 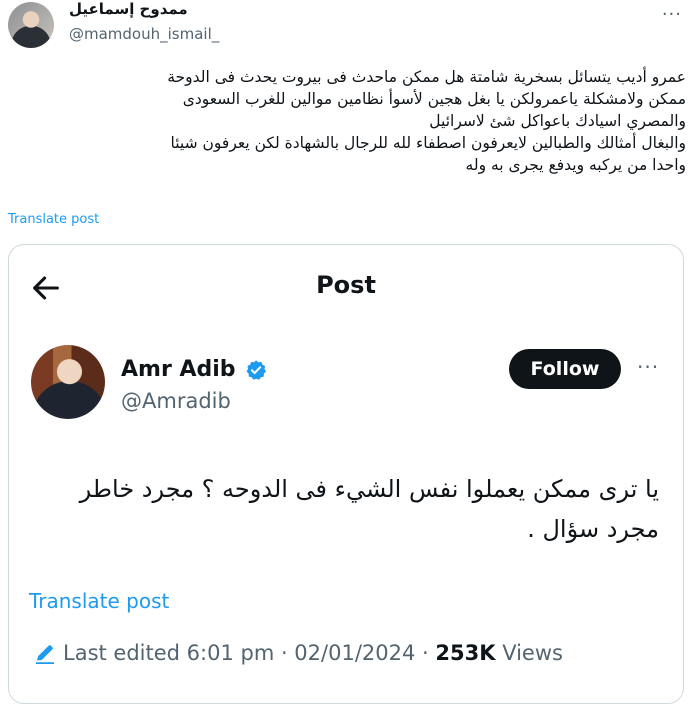 What do you see at coordinates (53, 219) in the screenshot?
I see `translate-post-link: Translate post` at bounding box center [53, 219].